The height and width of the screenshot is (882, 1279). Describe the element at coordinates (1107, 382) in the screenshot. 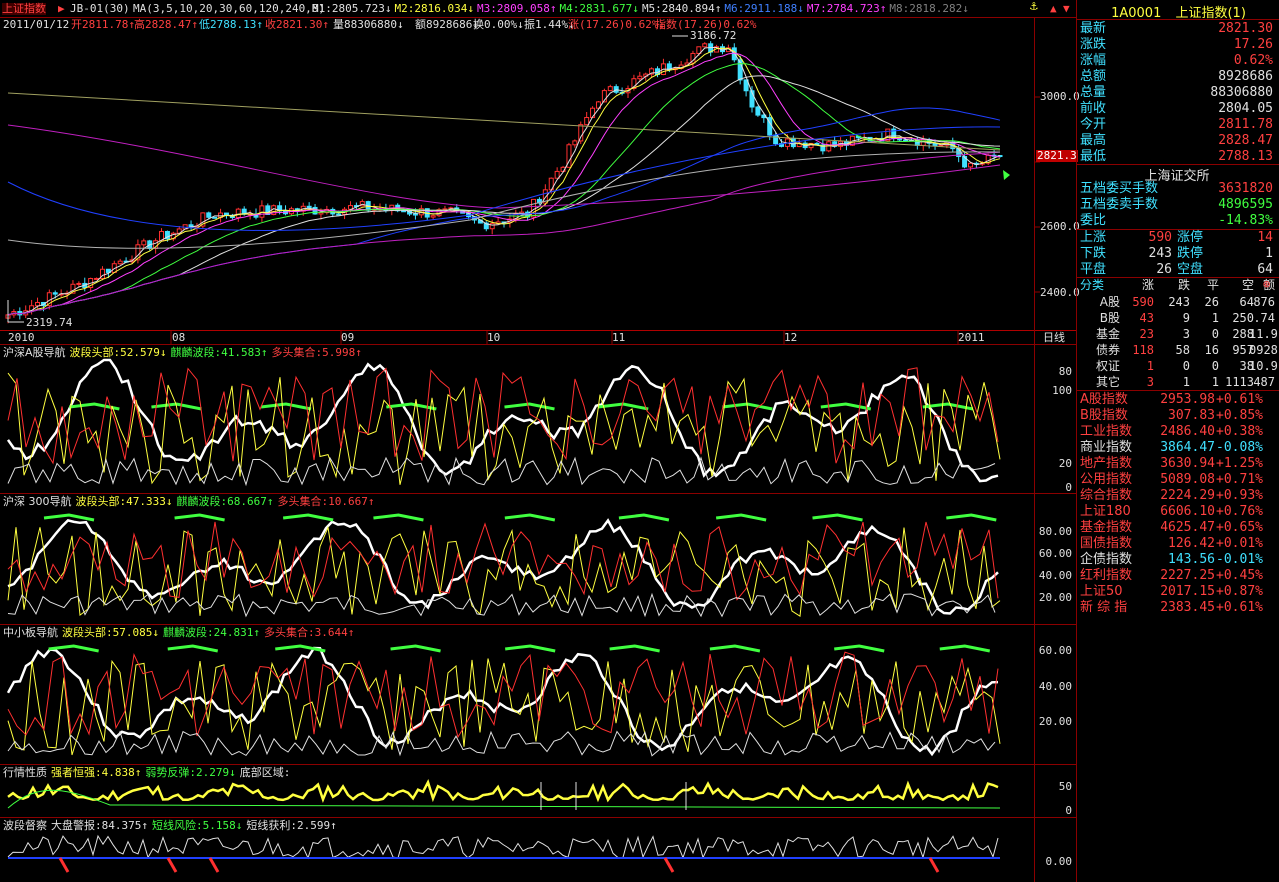

I see `category-cell: 其它` at that location.